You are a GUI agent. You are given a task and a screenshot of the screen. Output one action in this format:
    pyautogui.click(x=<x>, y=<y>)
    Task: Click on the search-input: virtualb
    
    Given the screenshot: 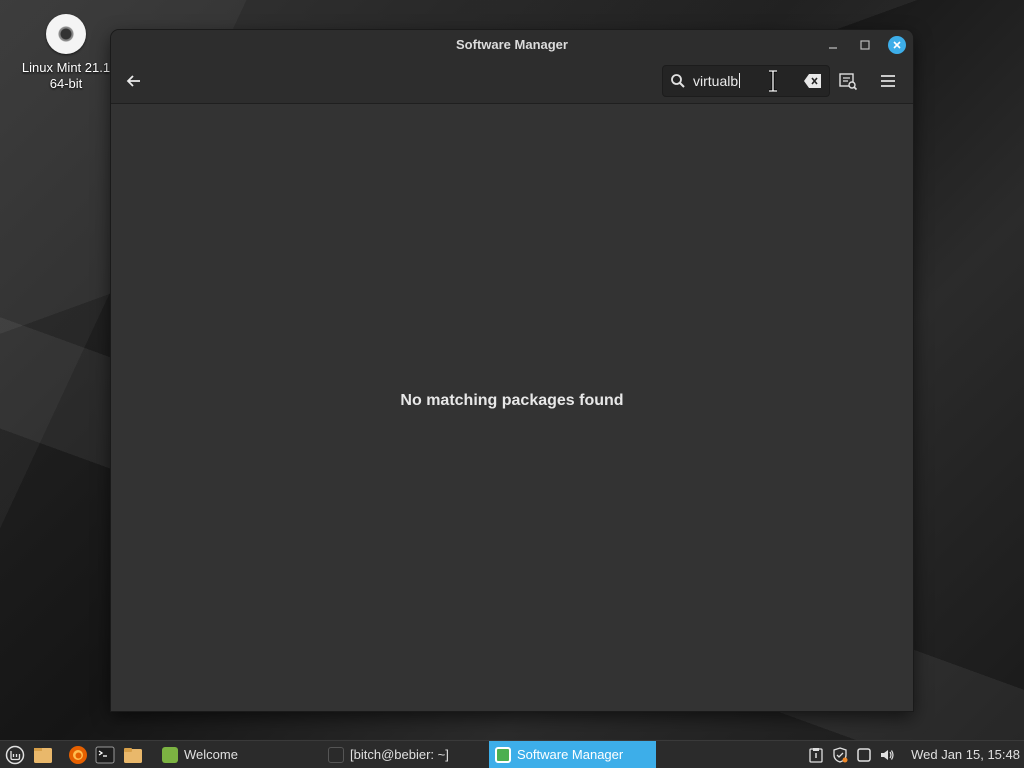 What is the action you would take?
    pyautogui.click(x=717, y=81)
    